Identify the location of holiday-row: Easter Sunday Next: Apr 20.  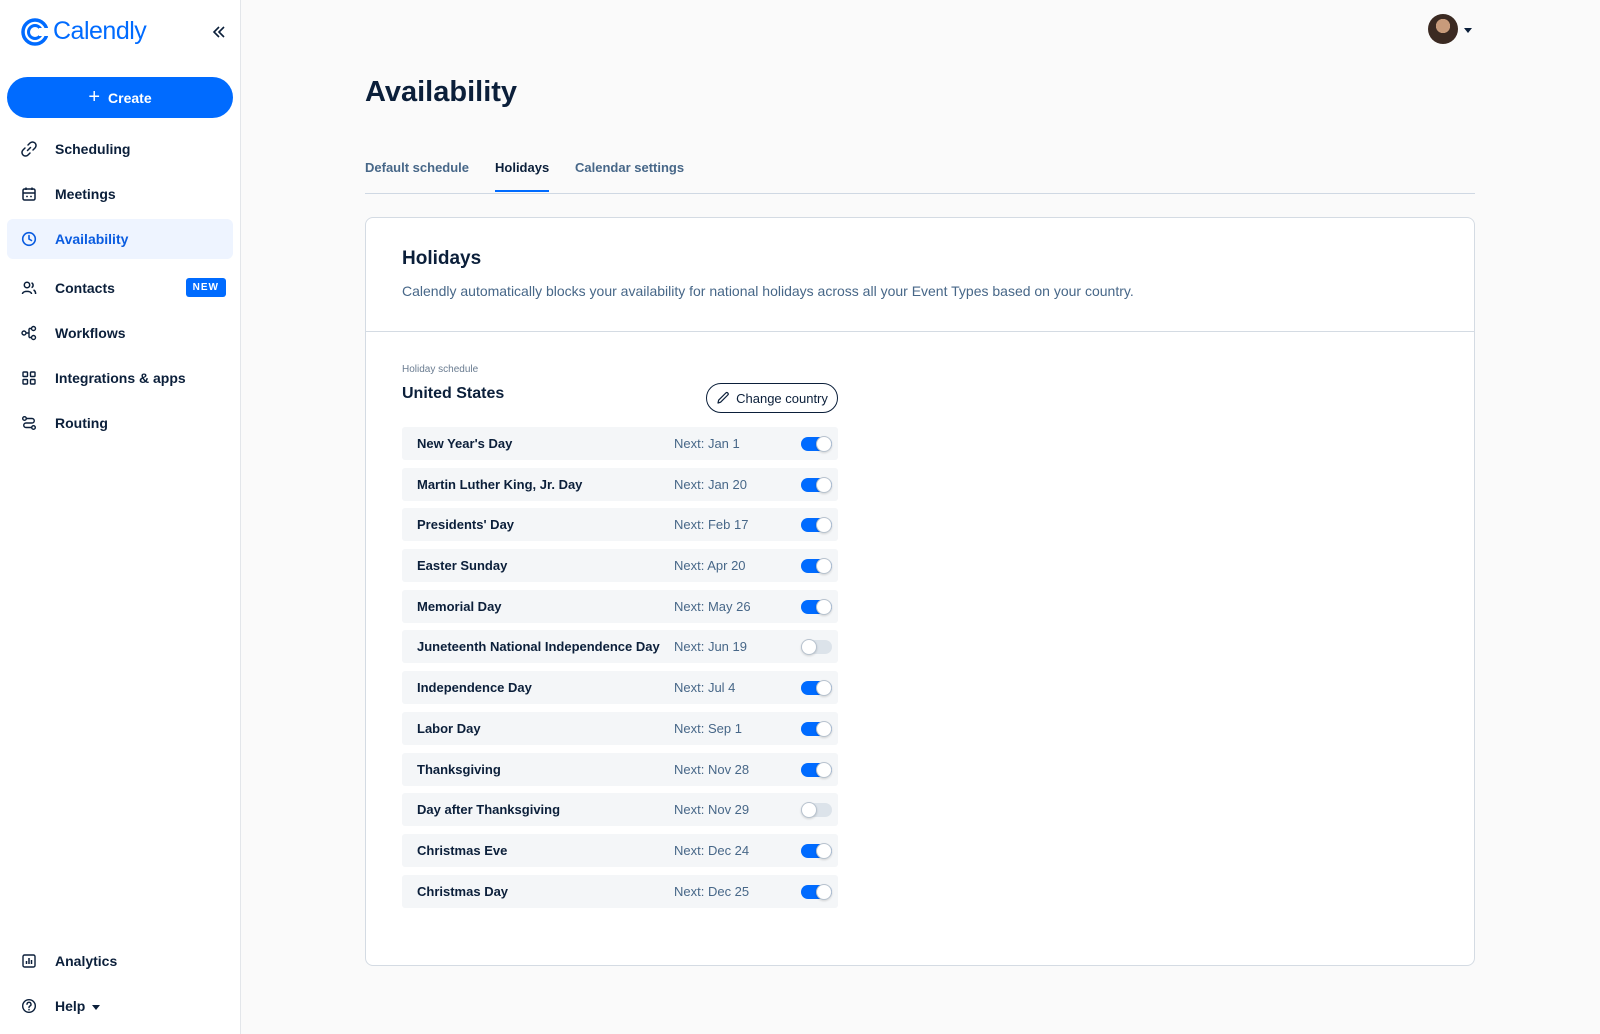
(620, 566).